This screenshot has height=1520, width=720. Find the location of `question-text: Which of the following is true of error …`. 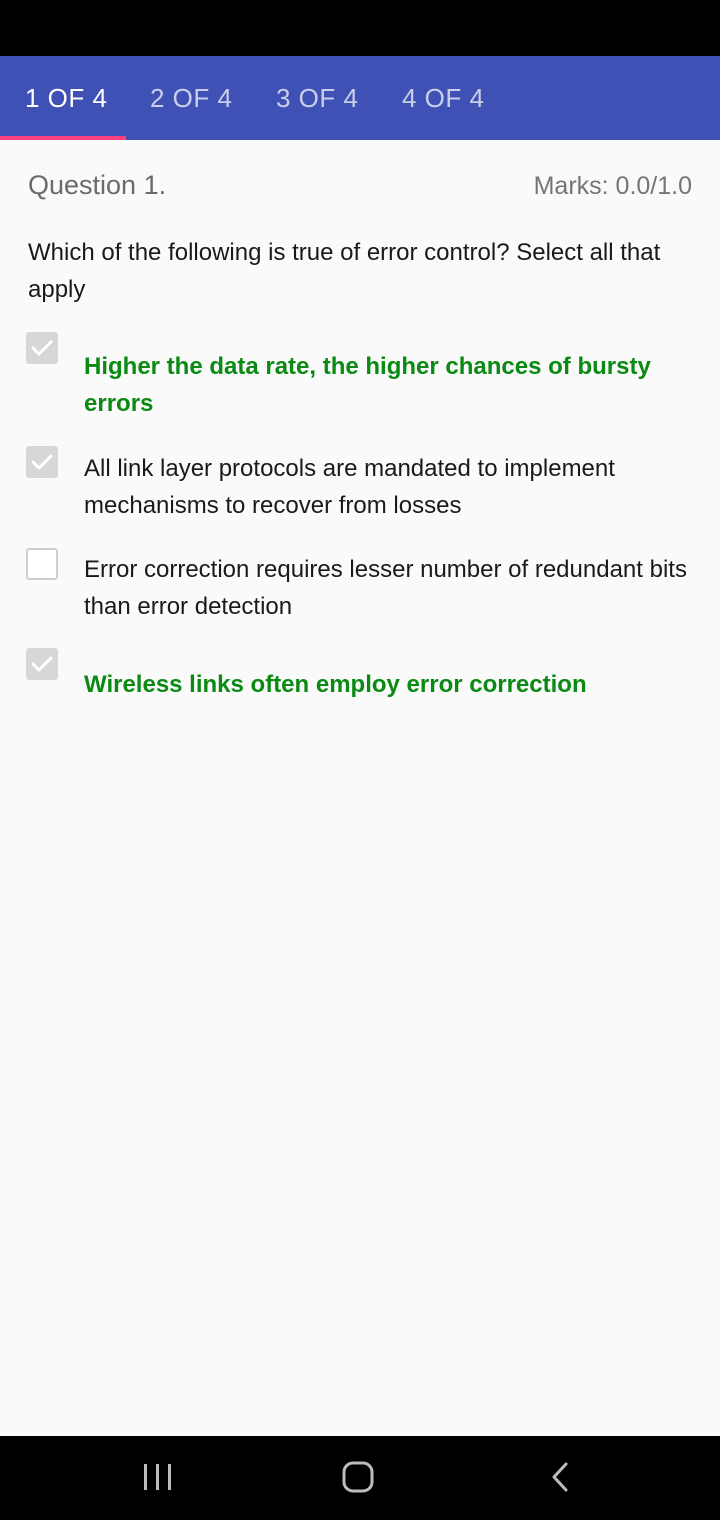

question-text: Which of the following is true of error … is located at coordinates (344, 271).